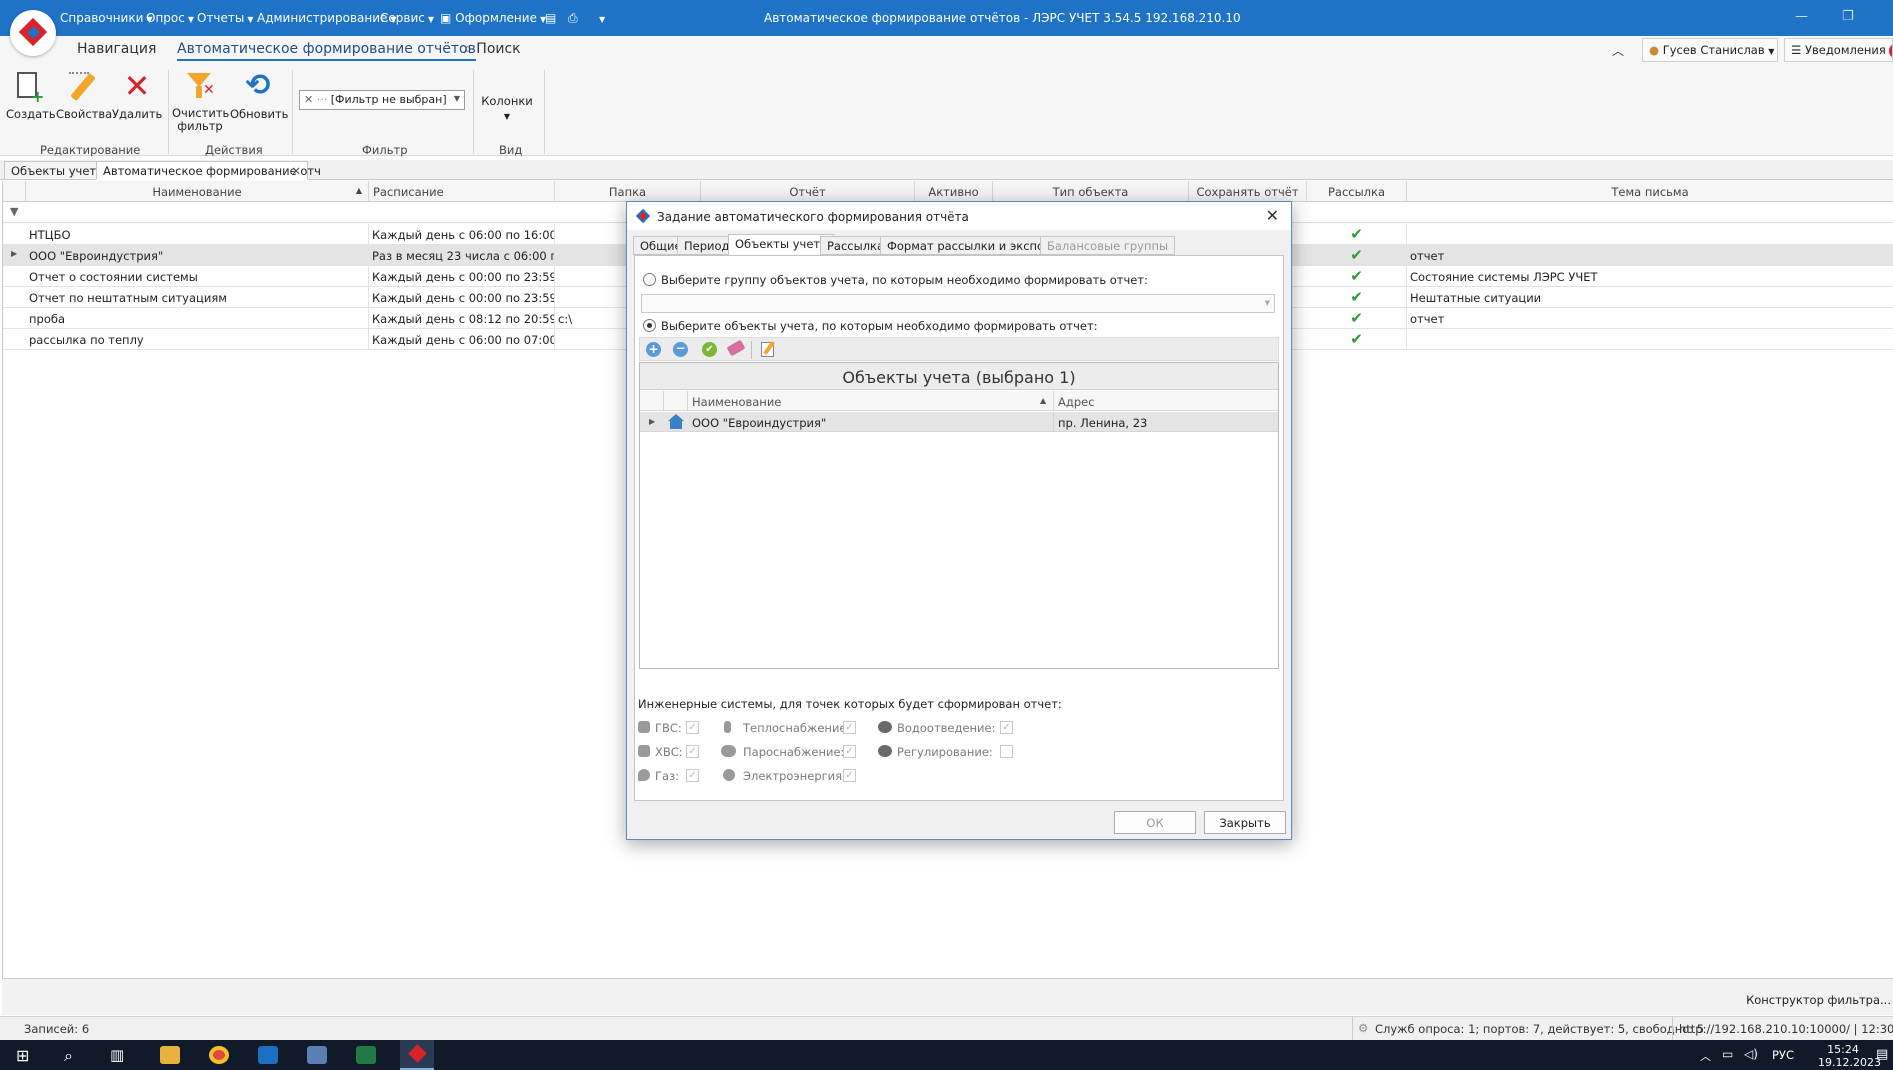 This screenshot has height=1070, width=1893. Describe the element at coordinates (1076, 402) in the screenshot. I see `column-header-address: Адрес` at that location.